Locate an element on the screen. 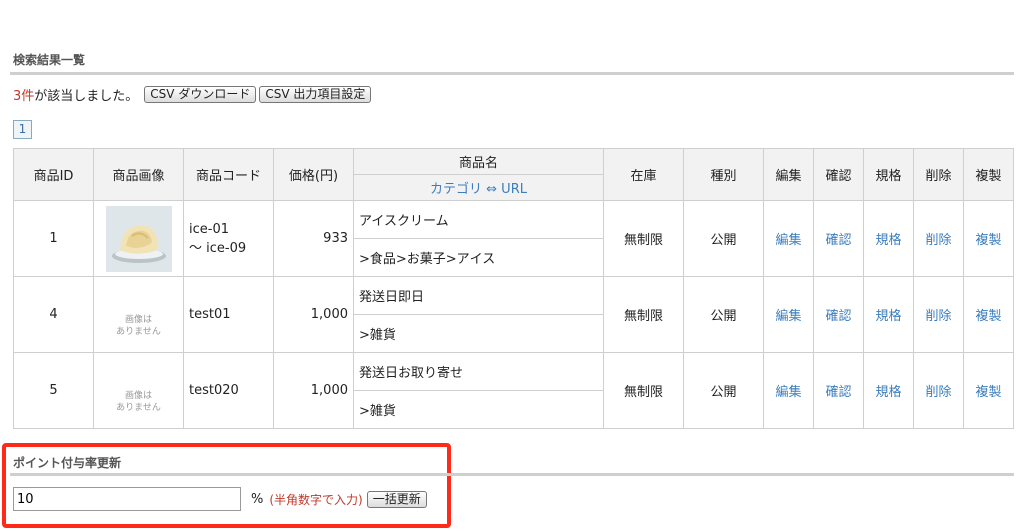  product-image is located at coordinates (138, 238).